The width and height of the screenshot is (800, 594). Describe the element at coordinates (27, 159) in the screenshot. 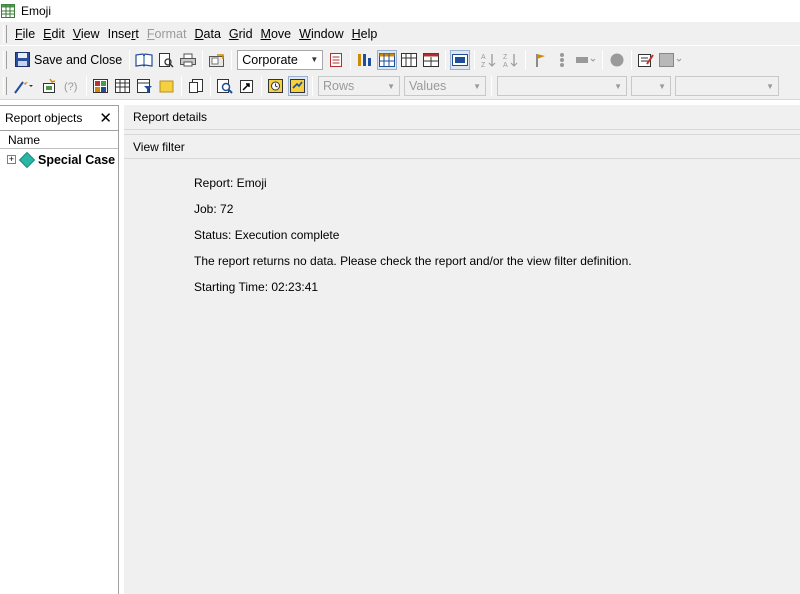

I see `diamond-attribute-icon` at that location.